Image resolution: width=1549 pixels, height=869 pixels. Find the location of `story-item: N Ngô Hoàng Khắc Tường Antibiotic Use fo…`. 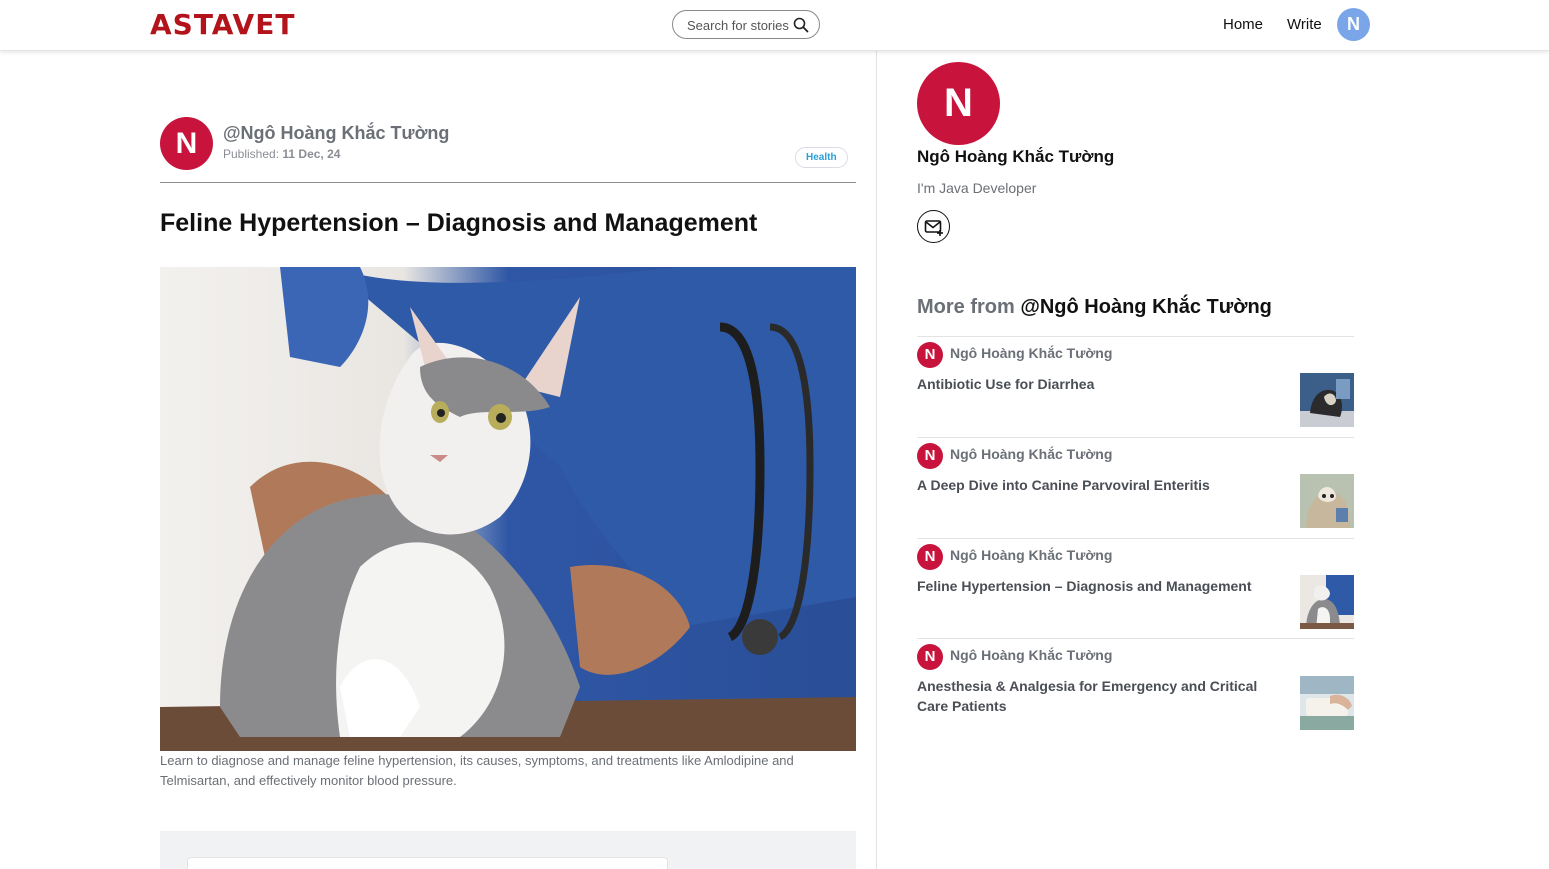

story-item: N Ngô Hoàng Khắc Tường Antibiotic Use fo… is located at coordinates (1135, 386).